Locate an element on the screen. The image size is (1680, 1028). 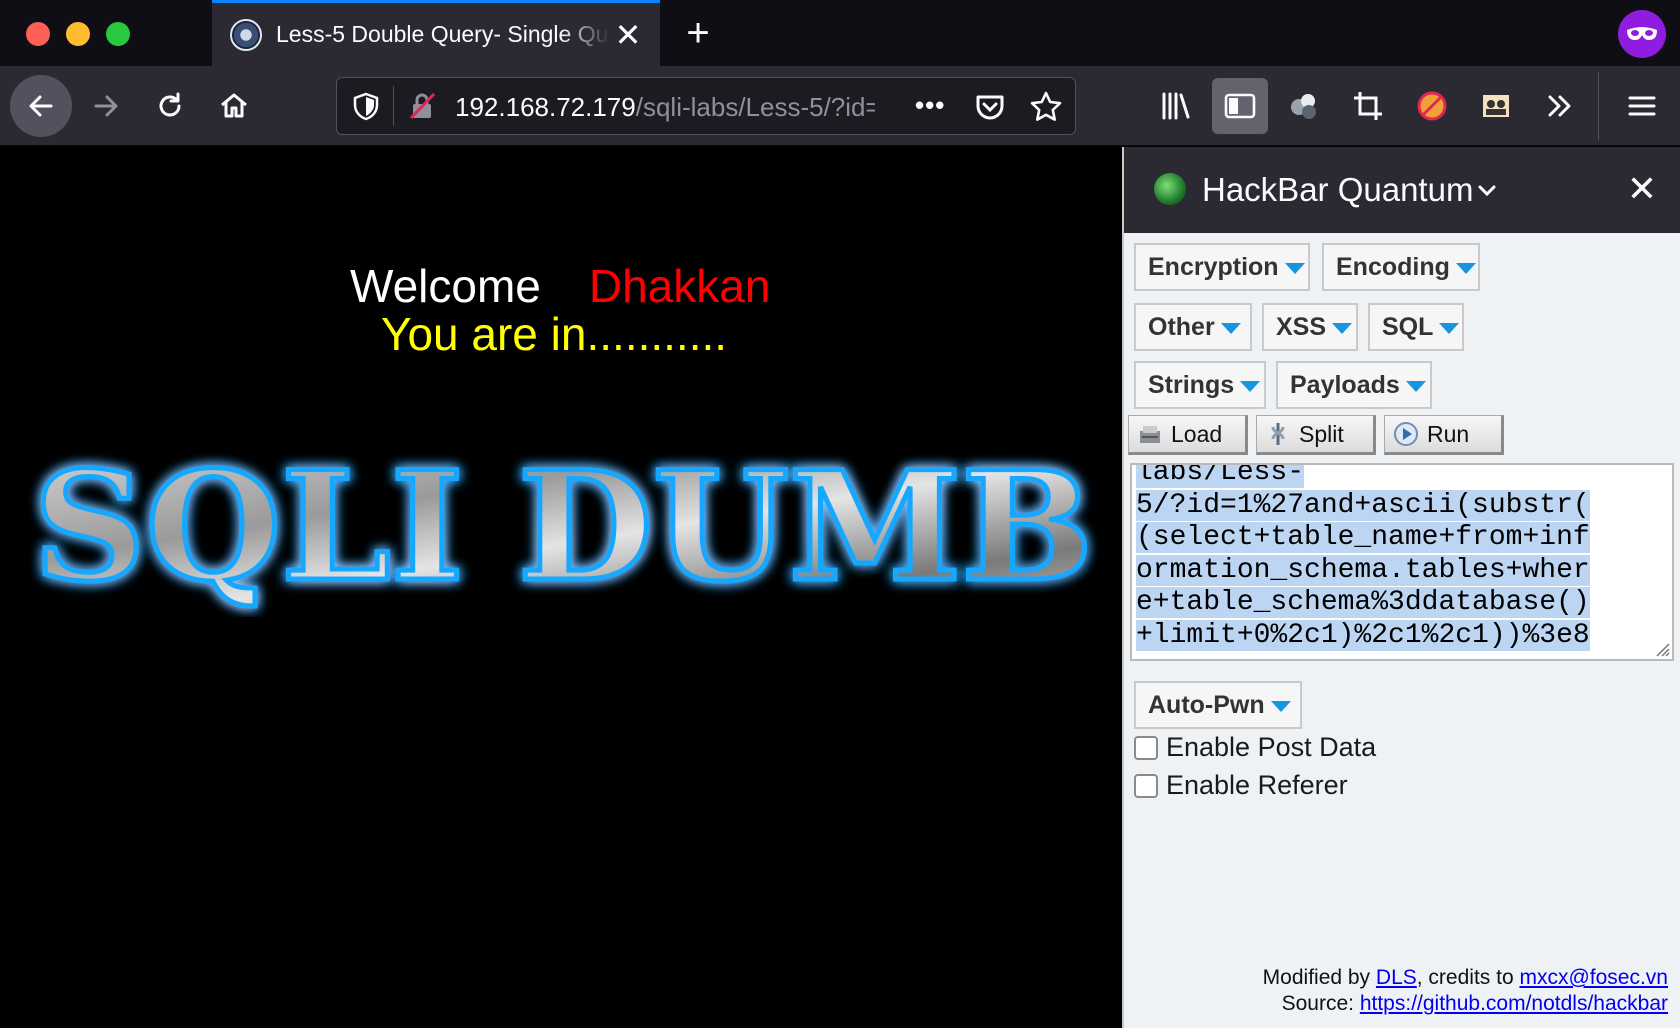
back-button is located at coordinates (41, 106).